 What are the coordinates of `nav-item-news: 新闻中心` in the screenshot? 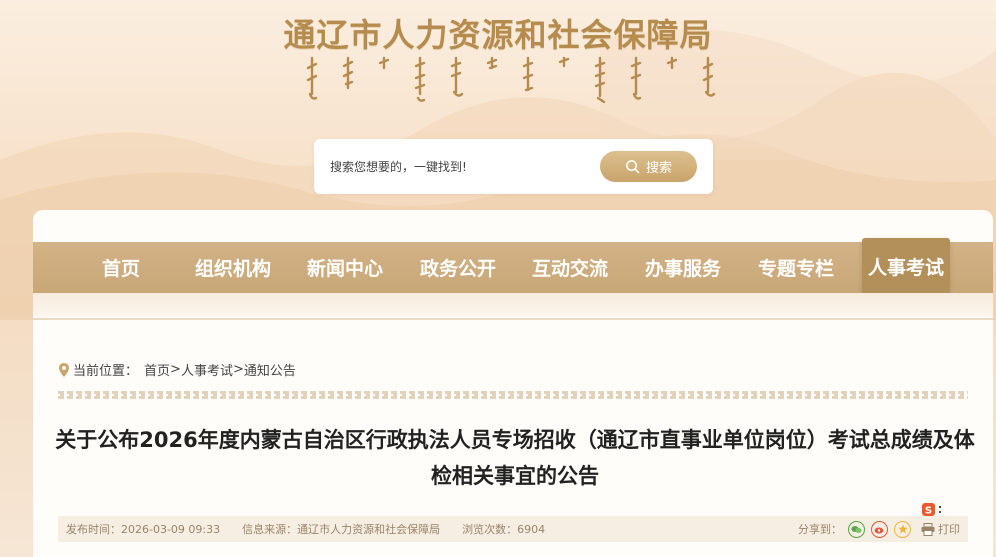 It's located at (345, 267).